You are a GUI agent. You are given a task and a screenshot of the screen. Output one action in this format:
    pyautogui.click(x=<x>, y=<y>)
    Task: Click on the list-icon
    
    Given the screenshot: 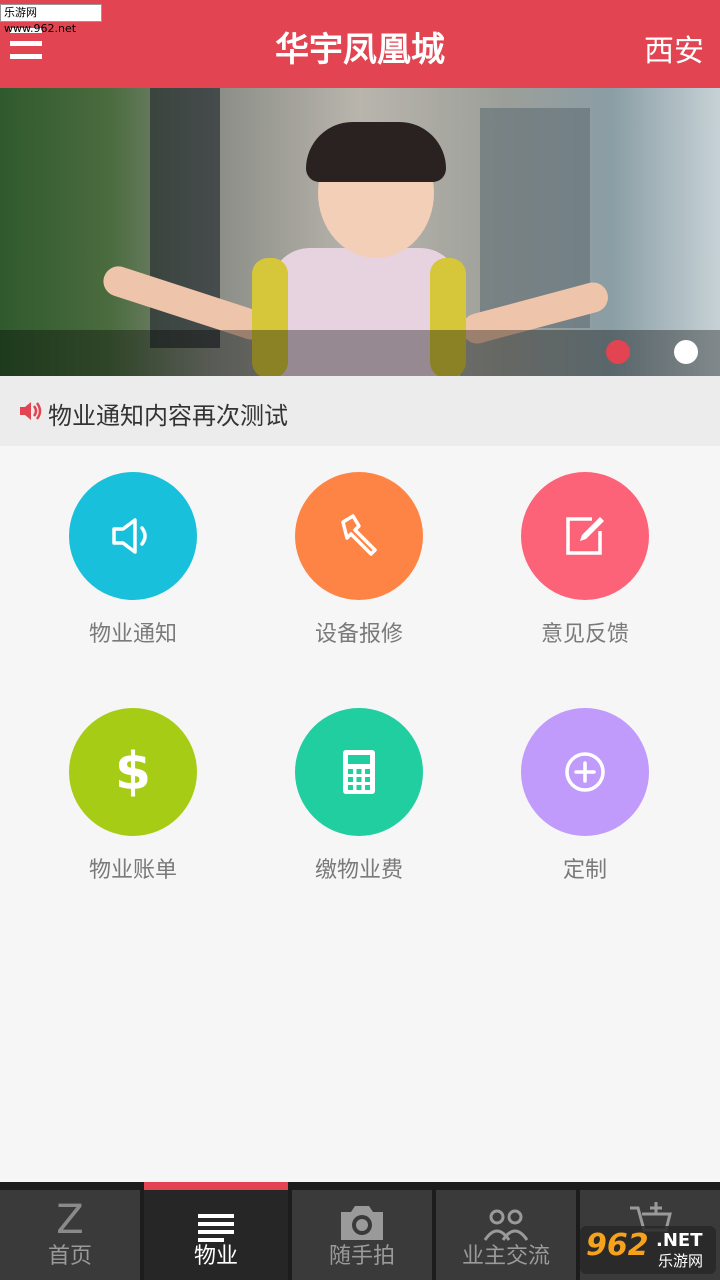 What is the action you would take?
    pyautogui.click(x=216, y=1228)
    